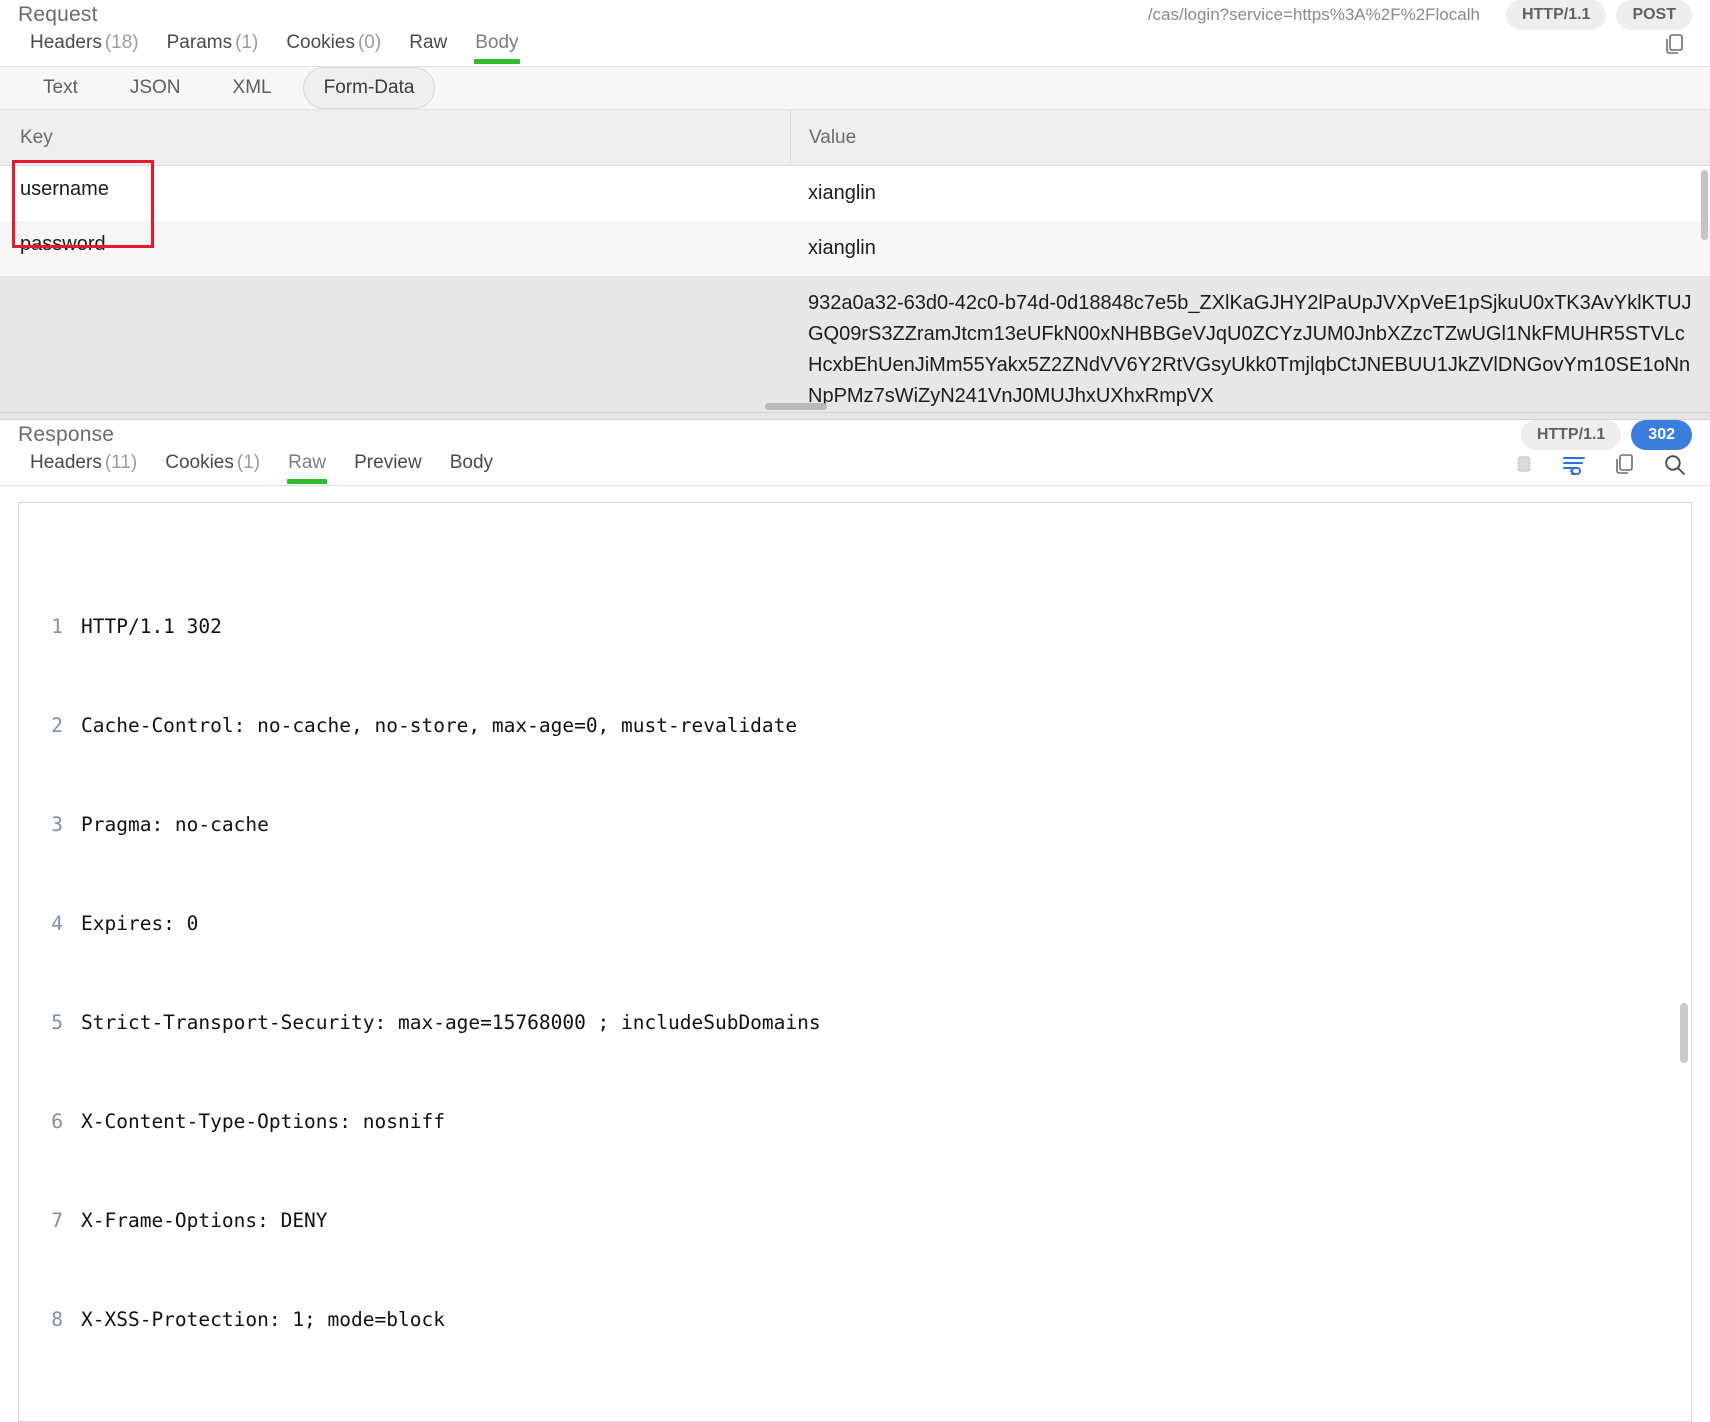 The height and width of the screenshot is (1422, 1710). I want to click on response-header: Response HTTP/1.1 302, so click(855, 435).